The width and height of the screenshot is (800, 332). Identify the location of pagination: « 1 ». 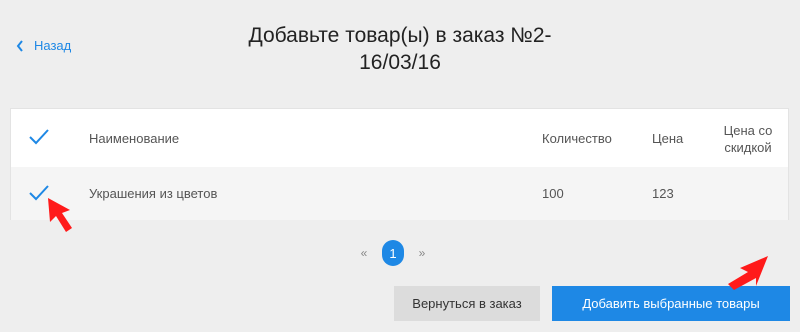
(393, 253).